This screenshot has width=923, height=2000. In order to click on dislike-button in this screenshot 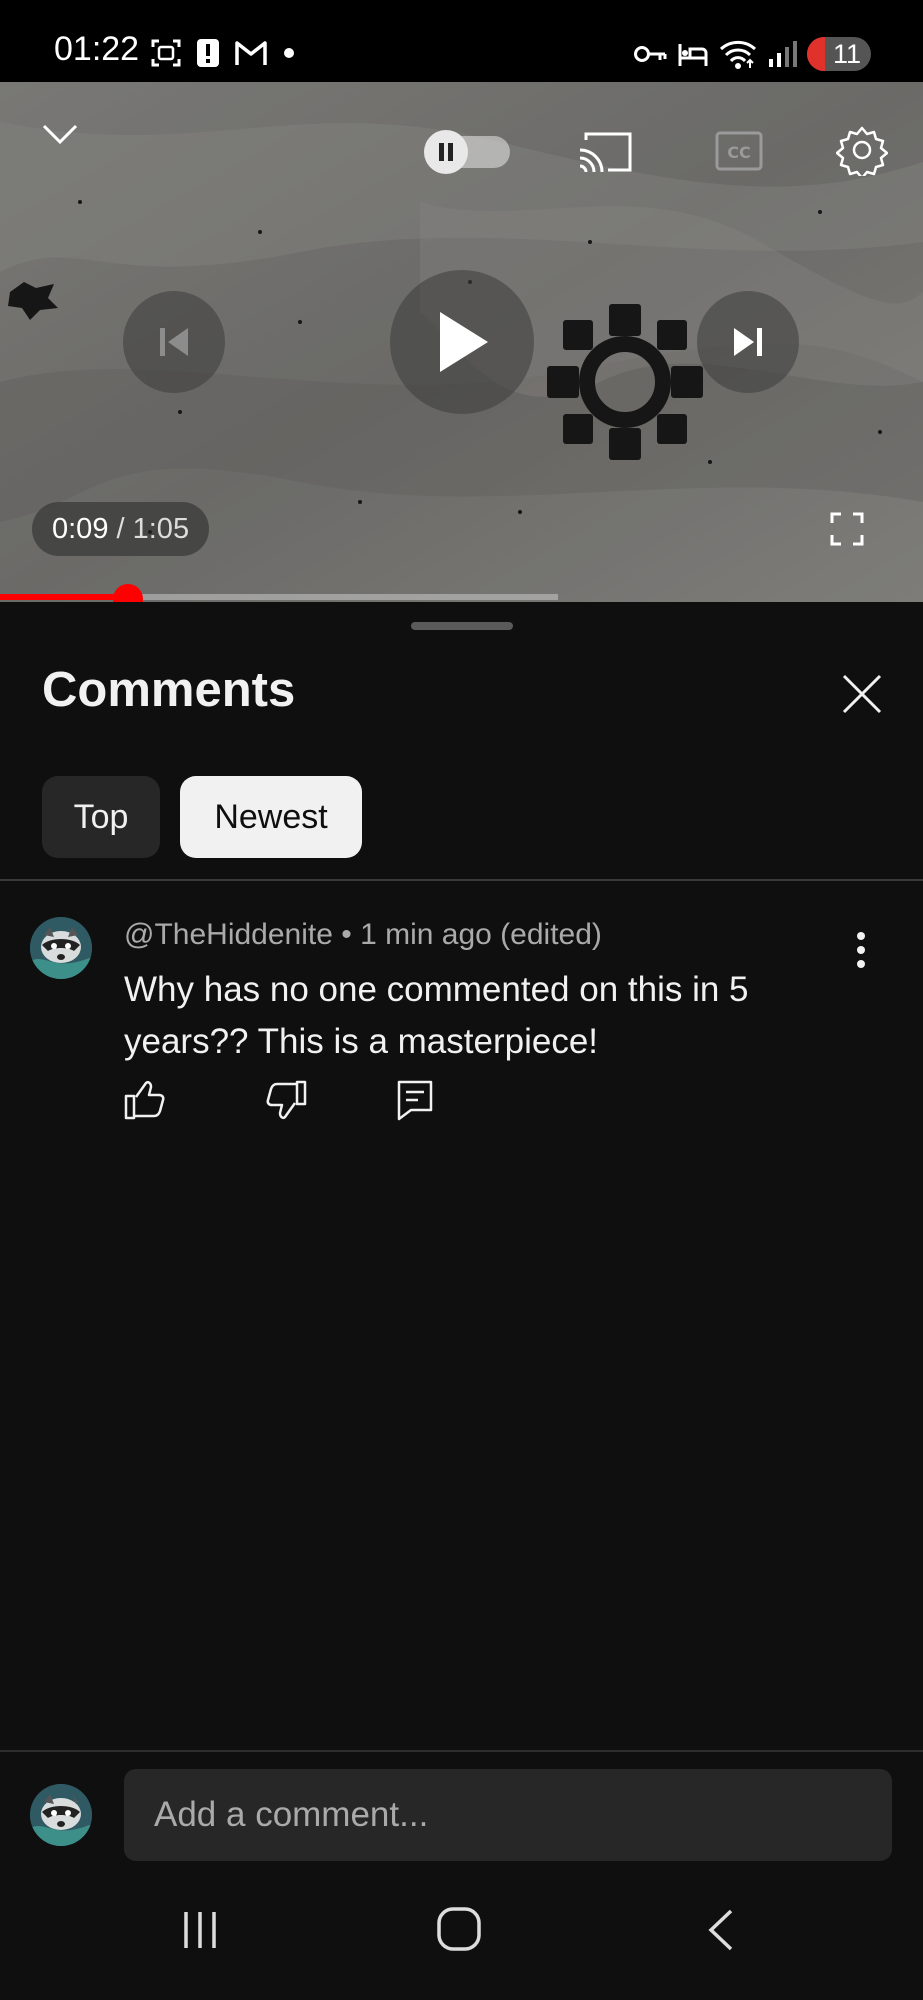, I will do `click(287, 1100)`.